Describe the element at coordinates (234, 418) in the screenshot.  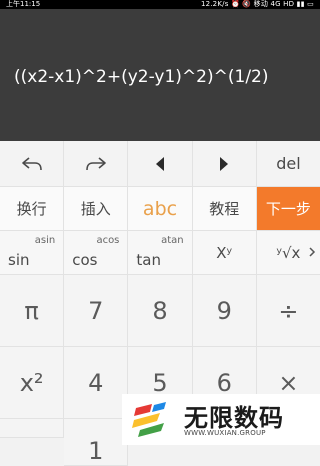
I see `watermark-title: 无限数码` at that location.